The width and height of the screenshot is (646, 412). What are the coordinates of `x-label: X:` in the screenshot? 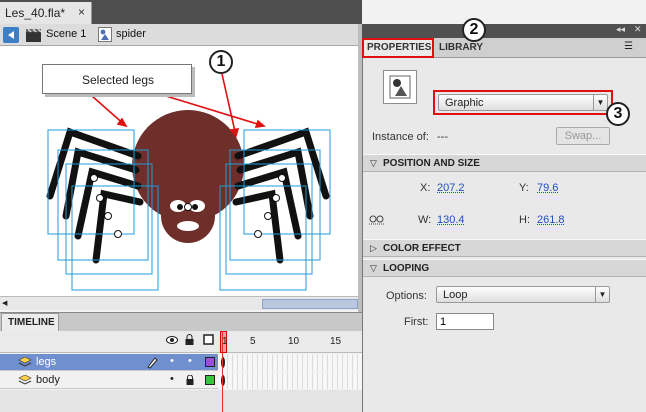 It's located at (425, 188).